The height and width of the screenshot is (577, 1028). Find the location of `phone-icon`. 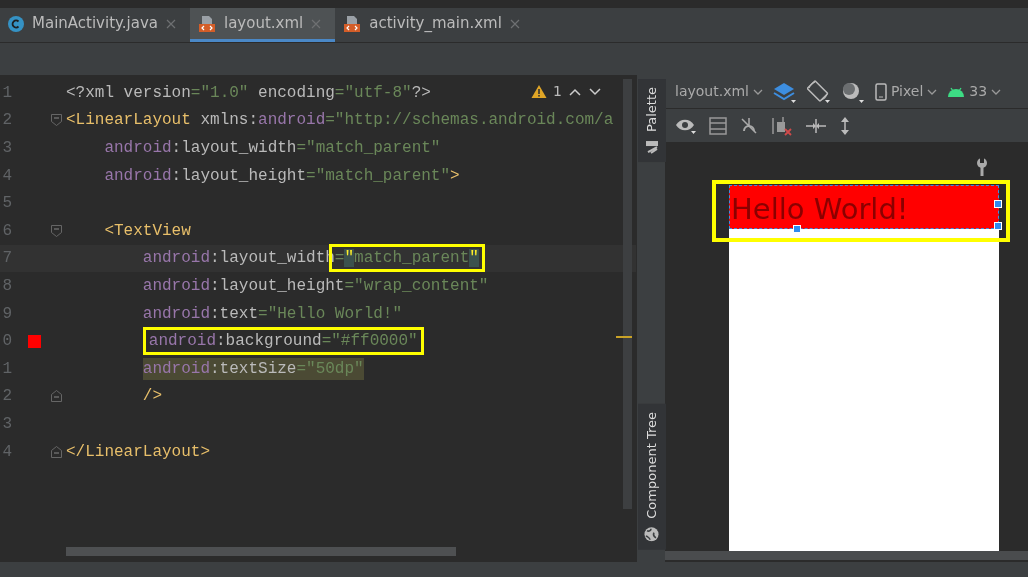

phone-icon is located at coordinates (880, 91).